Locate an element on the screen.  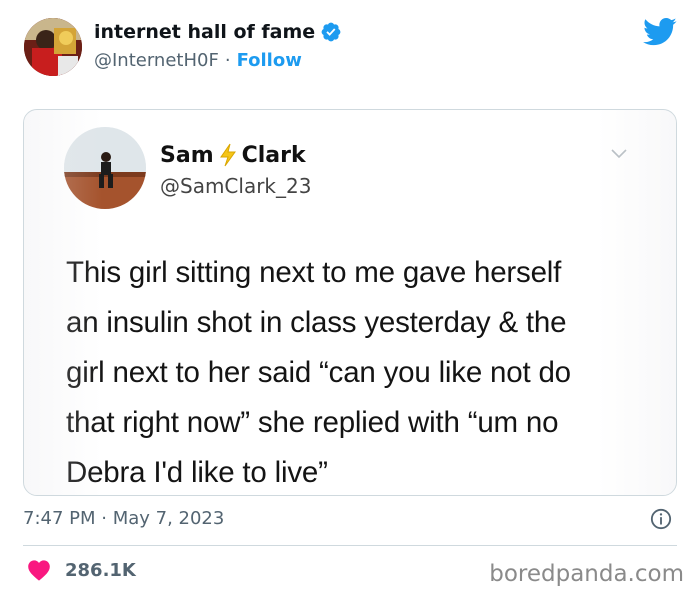
twitter-bird-icon is located at coordinates (660, 32).